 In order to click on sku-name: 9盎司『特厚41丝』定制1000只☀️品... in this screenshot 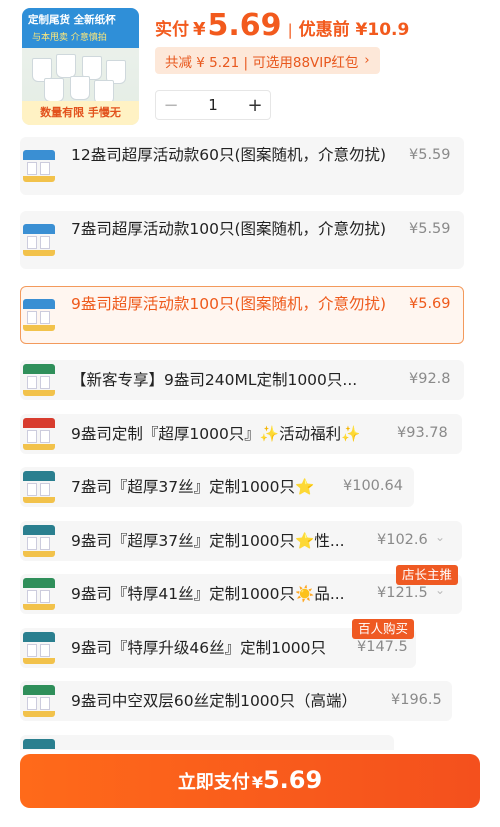, I will do `click(208, 594)`.